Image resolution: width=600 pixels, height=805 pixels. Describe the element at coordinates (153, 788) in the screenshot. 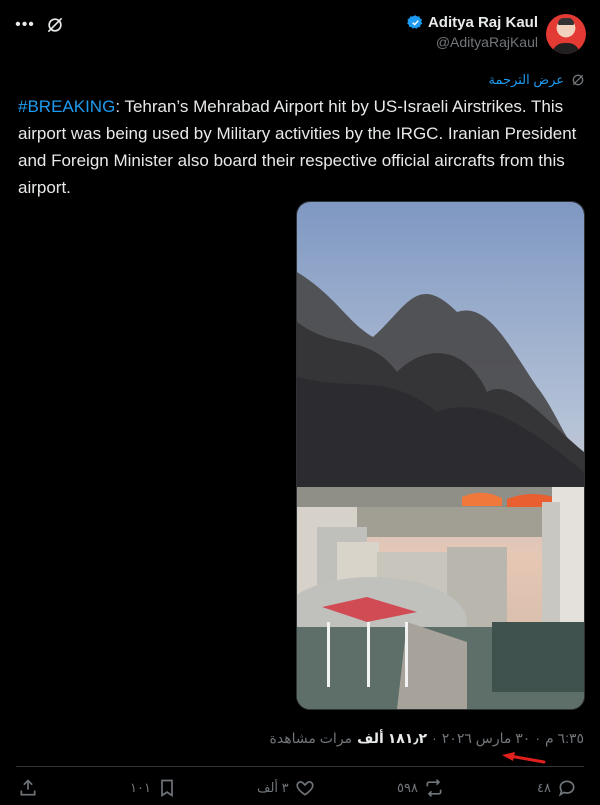

I see `bookmark-button: ١٠١` at that location.